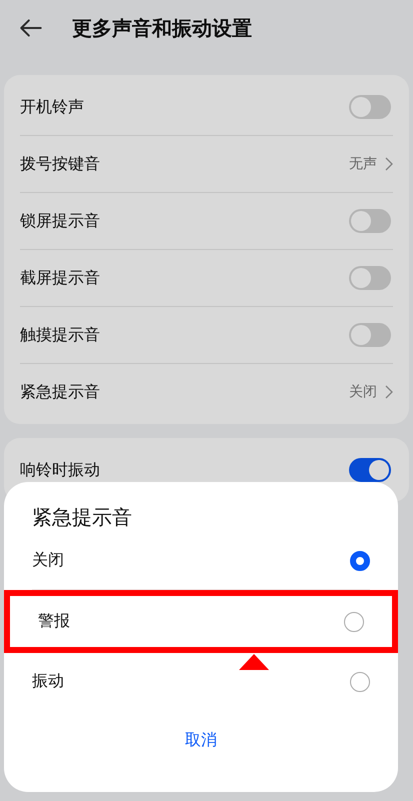 This screenshot has height=801, width=413. What do you see at coordinates (60, 278) in the screenshot?
I see `setting-label: 截屏提示音` at bounding box center [60, 278].